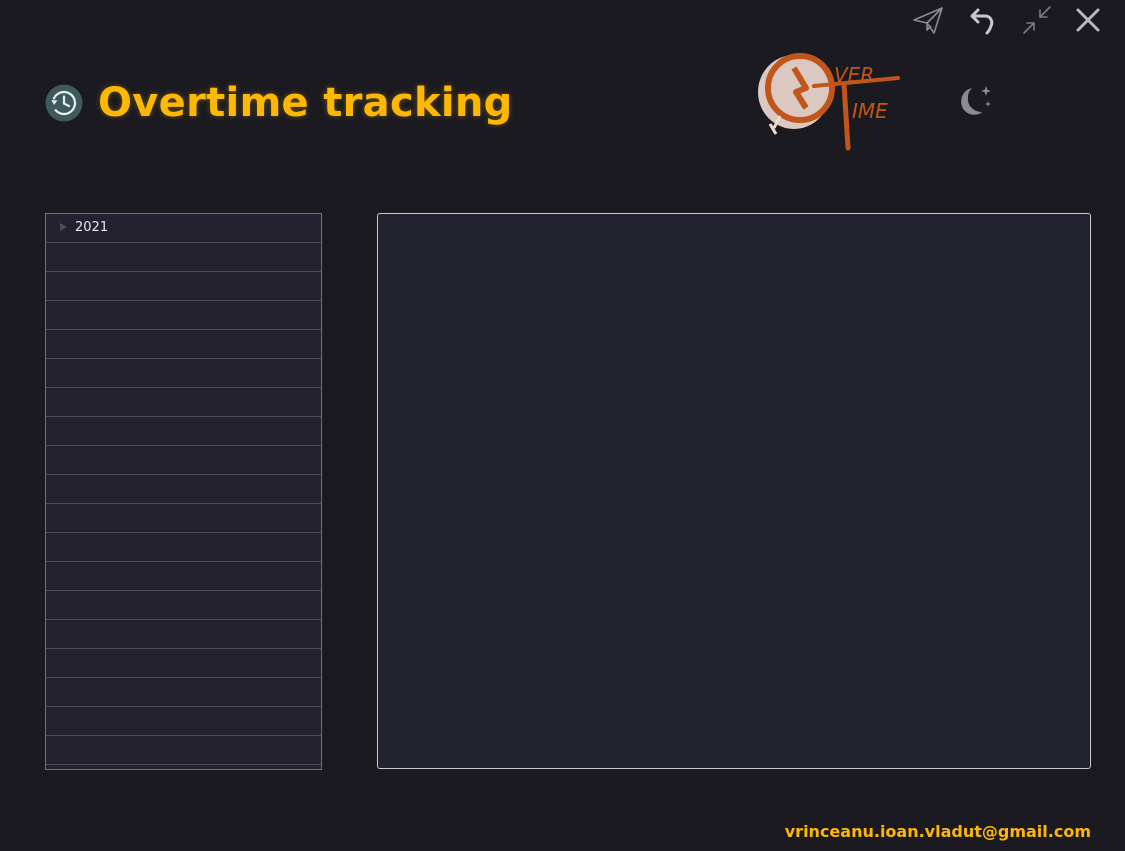  Describe the element at coordinates (938, 831) in the screenshot. I see `author-email-link: vrinceanu.ioan.vladut@gmail.com` at that location.